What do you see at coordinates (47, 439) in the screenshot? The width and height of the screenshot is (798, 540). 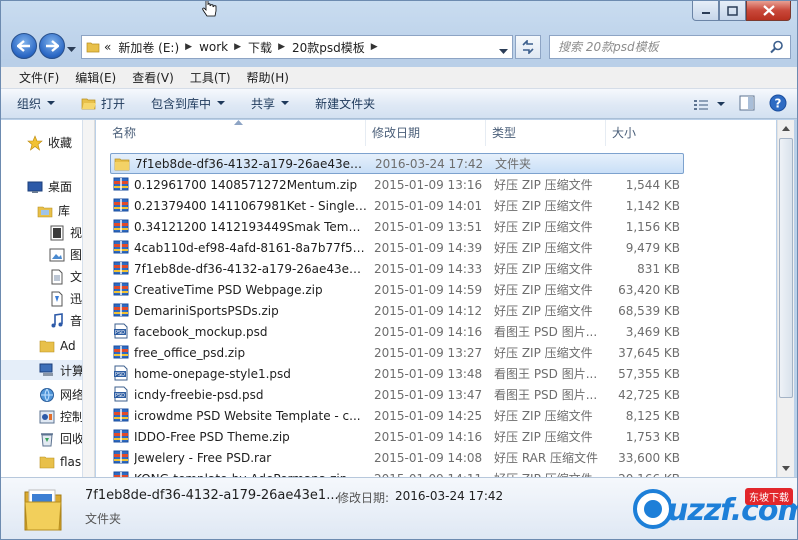 I see `recycle-bin-icon` at bounding box center [47, 439].